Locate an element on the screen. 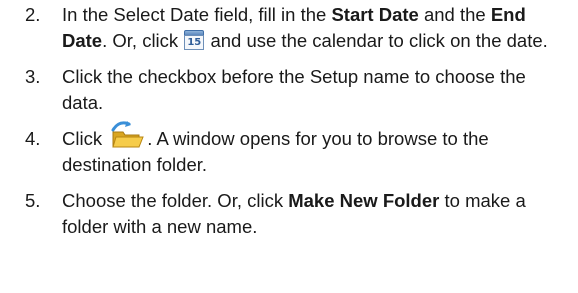 The height and width of the screenshot is (293, 578). start-date-label: Start Date is located at coordinates (375, 14).